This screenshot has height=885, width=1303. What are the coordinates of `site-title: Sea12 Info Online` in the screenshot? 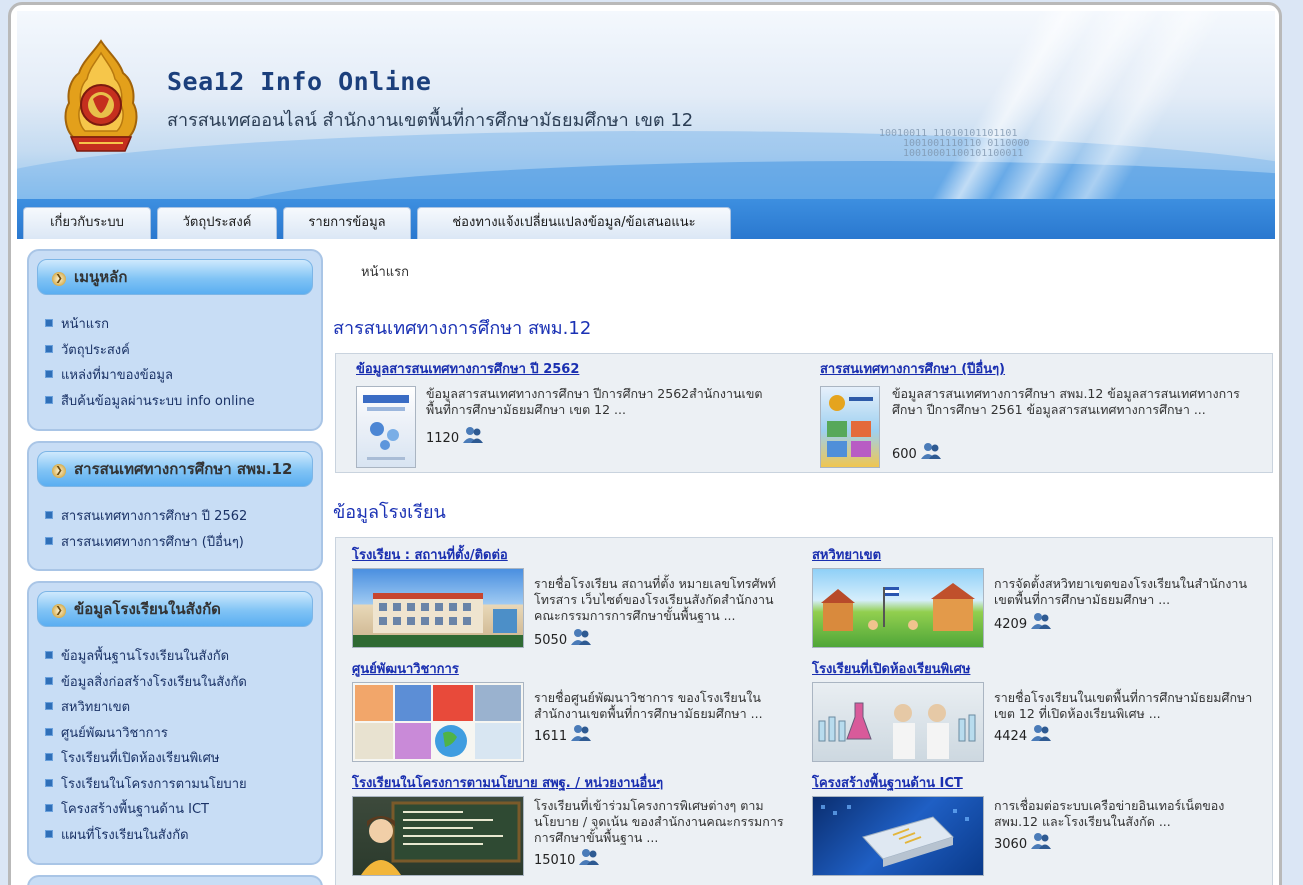 It's located at (299, 81).